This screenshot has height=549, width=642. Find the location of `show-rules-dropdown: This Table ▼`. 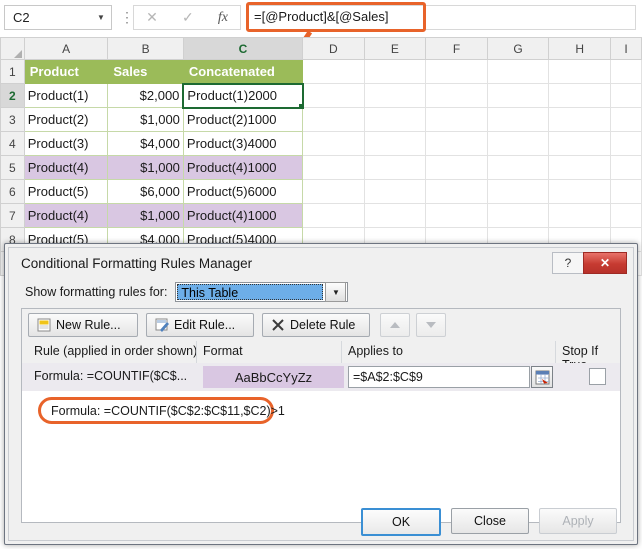

show-rules-dropdown: This Table ▼ is located at coordinates (262, 292).